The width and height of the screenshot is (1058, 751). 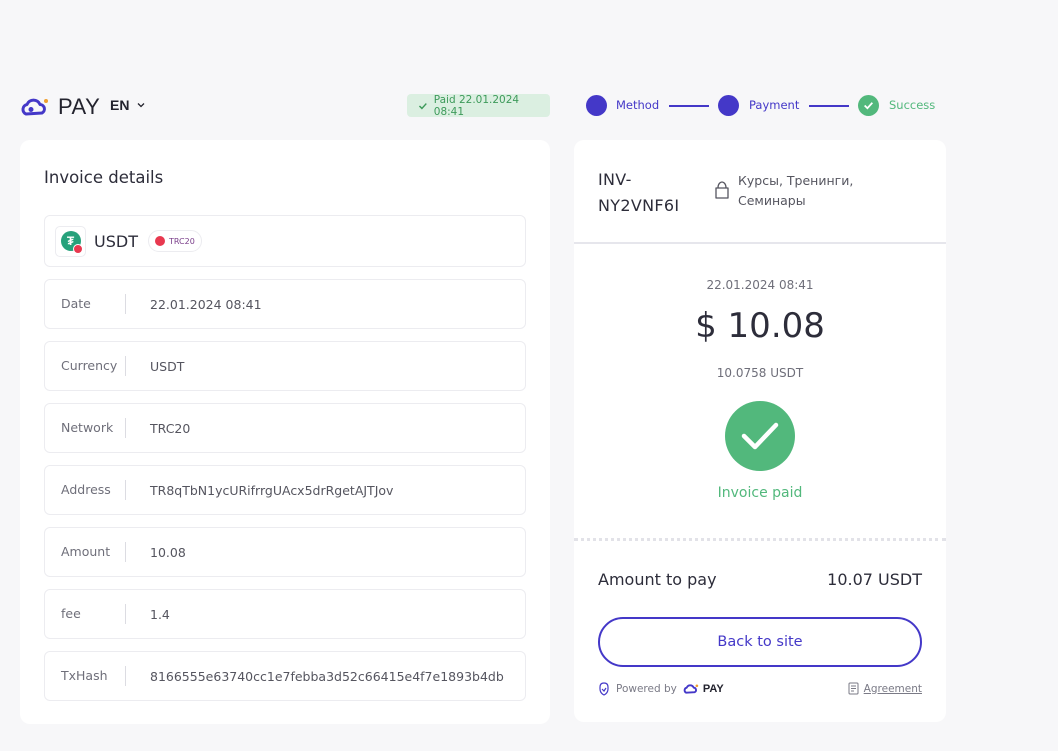 I want to click on agreement-link: Agreement, so click(x=885, y=688).